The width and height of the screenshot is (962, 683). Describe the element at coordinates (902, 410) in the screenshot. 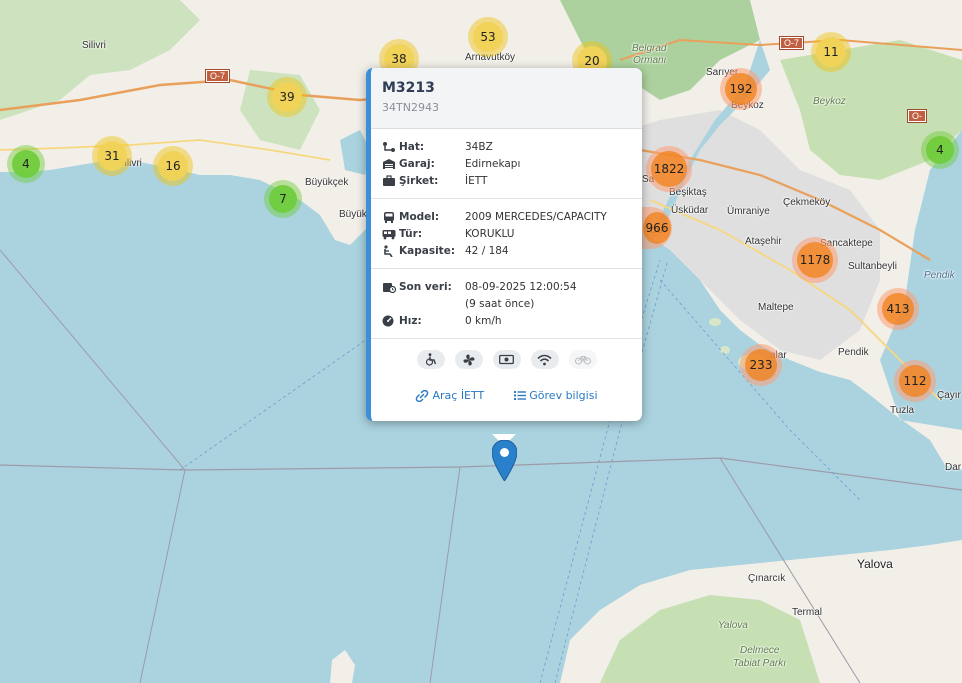

I see `place-label: Tuzla` at that location.